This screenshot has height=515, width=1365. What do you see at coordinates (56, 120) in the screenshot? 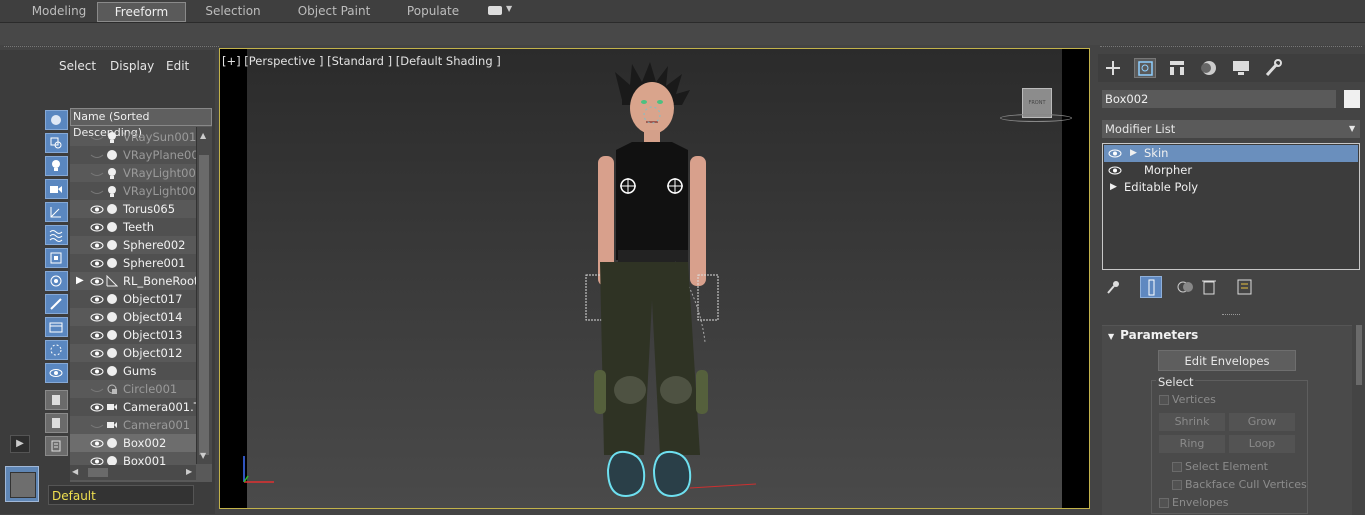
I see `filter-geometry-icon` at bounding box center [56, 120].